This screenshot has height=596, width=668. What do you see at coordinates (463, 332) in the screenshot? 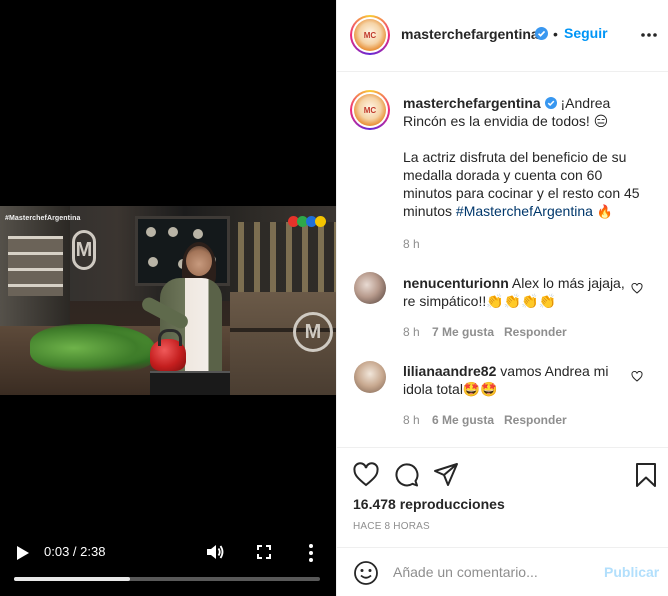
I see `comment-likes: 7 Me gusta` at bounding box center [463, 332].